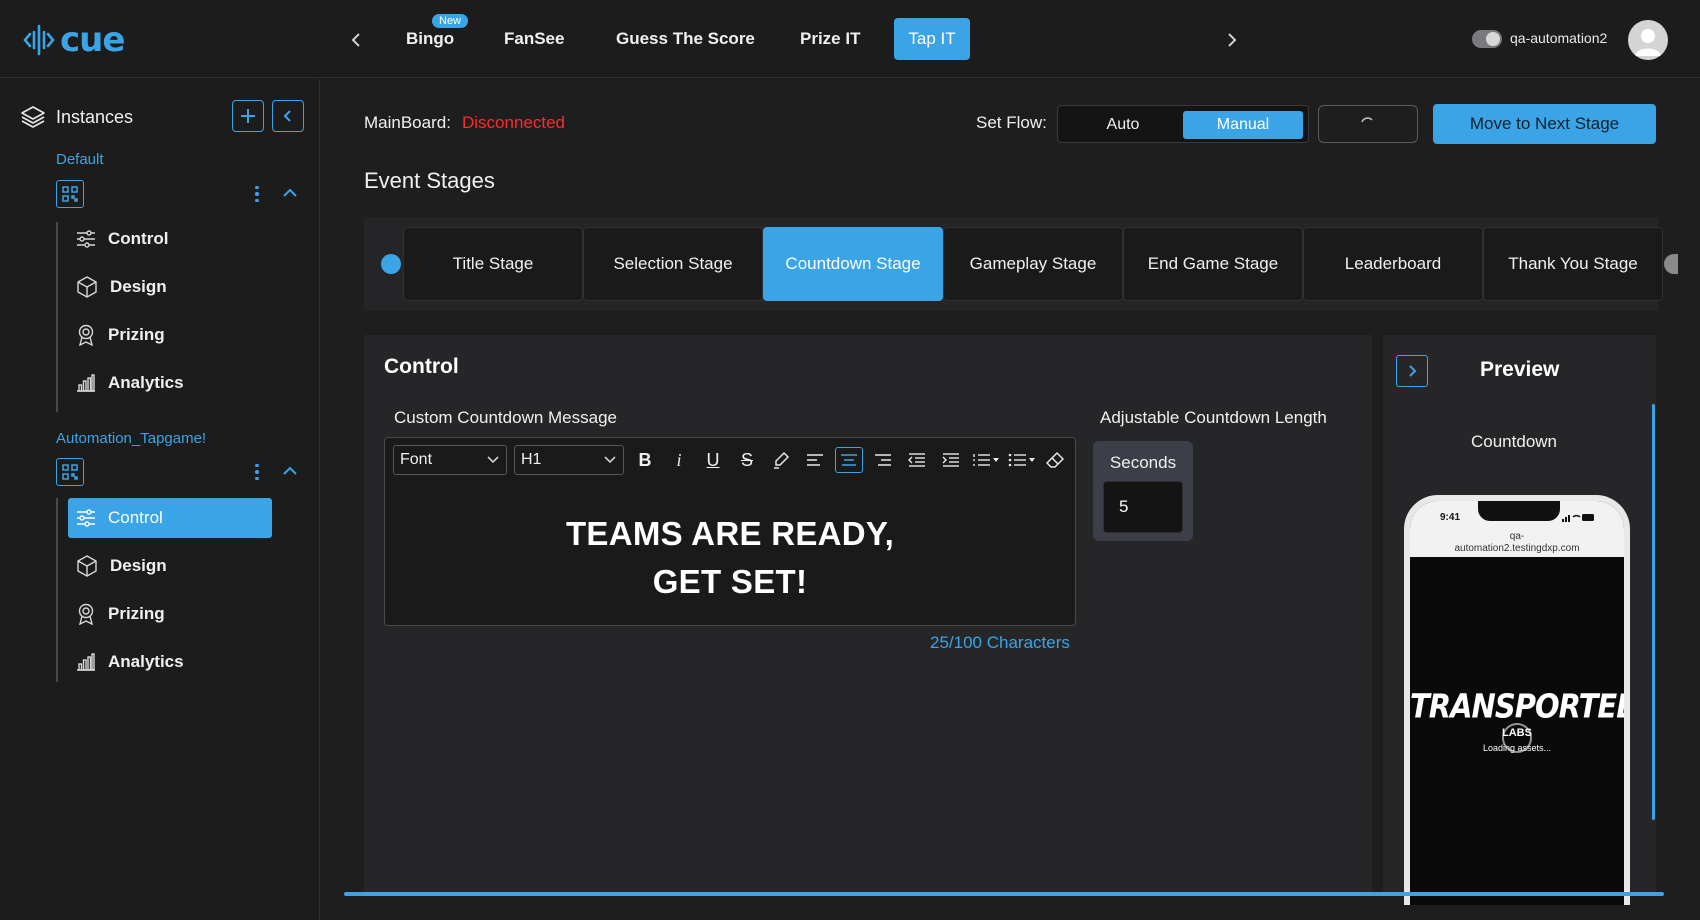  What do you see at coordinates (673, 264) in the screenshot?
I see `stage-selection: Selection Stage` at bounding box center [673, 264].